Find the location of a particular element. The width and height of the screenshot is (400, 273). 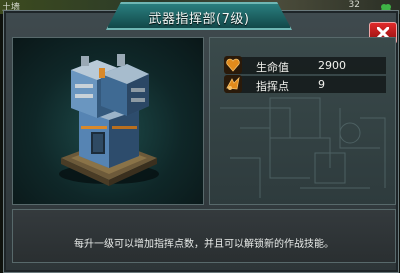

stat-row-command-points: 指挥点 9 is located at coordinates (305, 84).